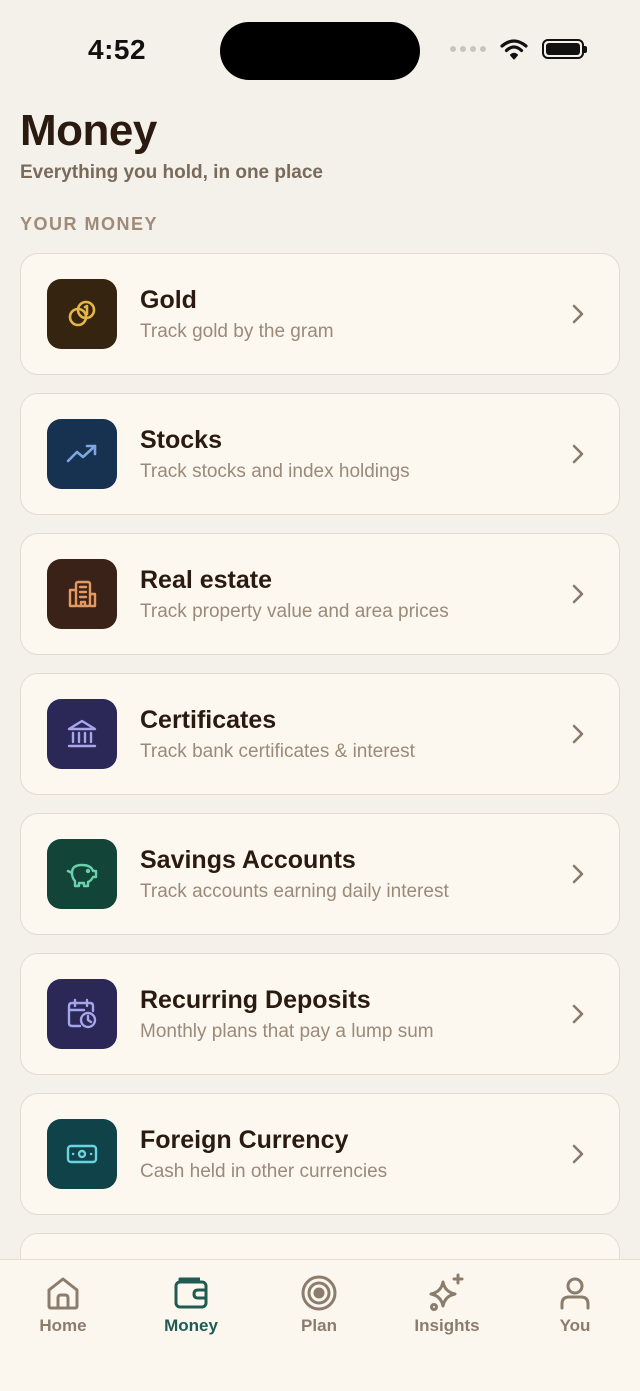  I want to click on tab-home: Home, so click(63, 1304).